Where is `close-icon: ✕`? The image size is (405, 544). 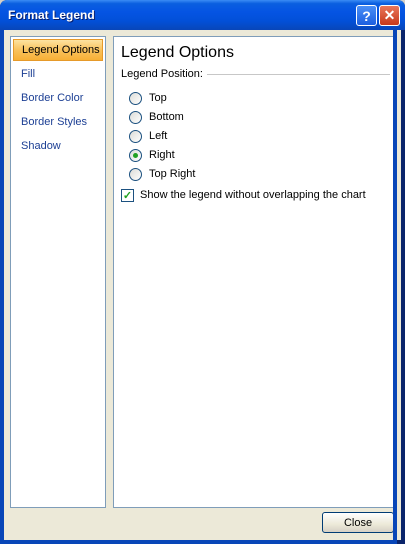 close-icon: ✕ is located at coordinates (389, 15).